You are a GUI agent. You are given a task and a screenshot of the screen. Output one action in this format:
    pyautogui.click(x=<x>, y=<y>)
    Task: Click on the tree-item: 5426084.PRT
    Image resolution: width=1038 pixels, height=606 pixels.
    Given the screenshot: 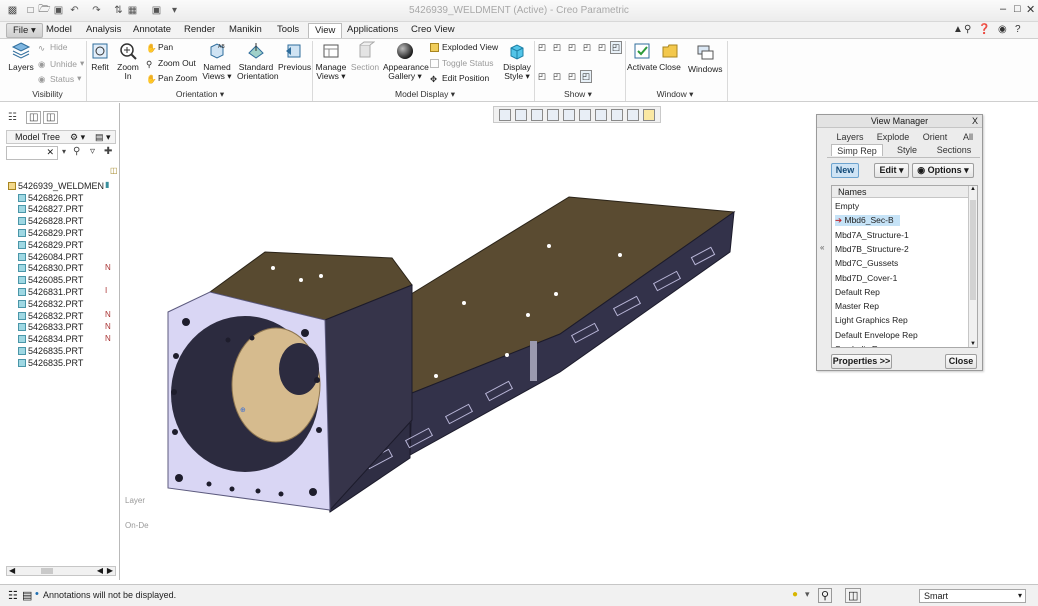 What is the action you would take?
    pyautogui.click(x=50, y=256)
    